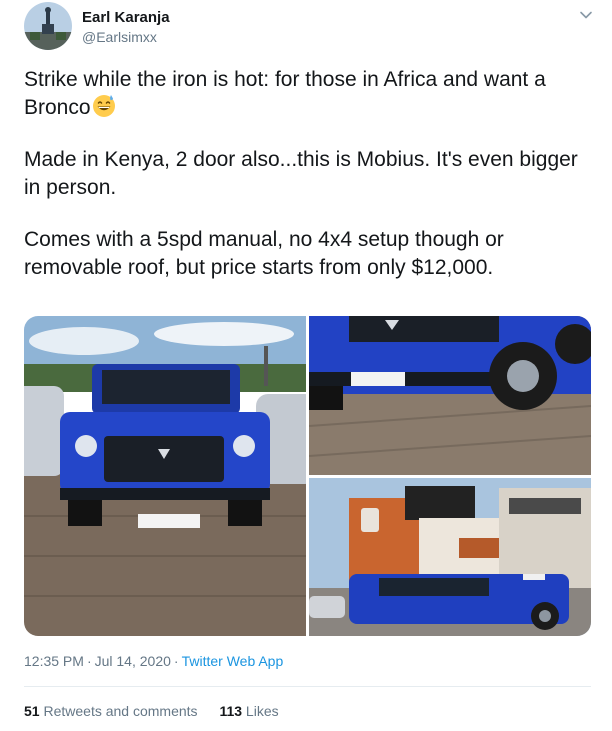 Image resolution: width=612 pixels, height=731 pixels. Describe the element at coordinates (103, 106) in the screenshot. I see `grinning-face-with-sweat-emoji` at that location.